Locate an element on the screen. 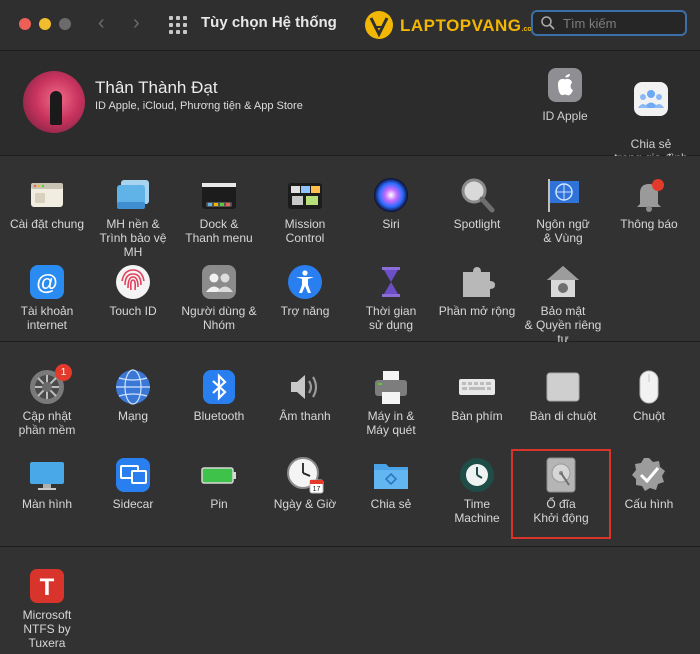 The height and width of the screenshot is (654, 700). search-field: Tìm kiếm is located at coordinates (609, 23).